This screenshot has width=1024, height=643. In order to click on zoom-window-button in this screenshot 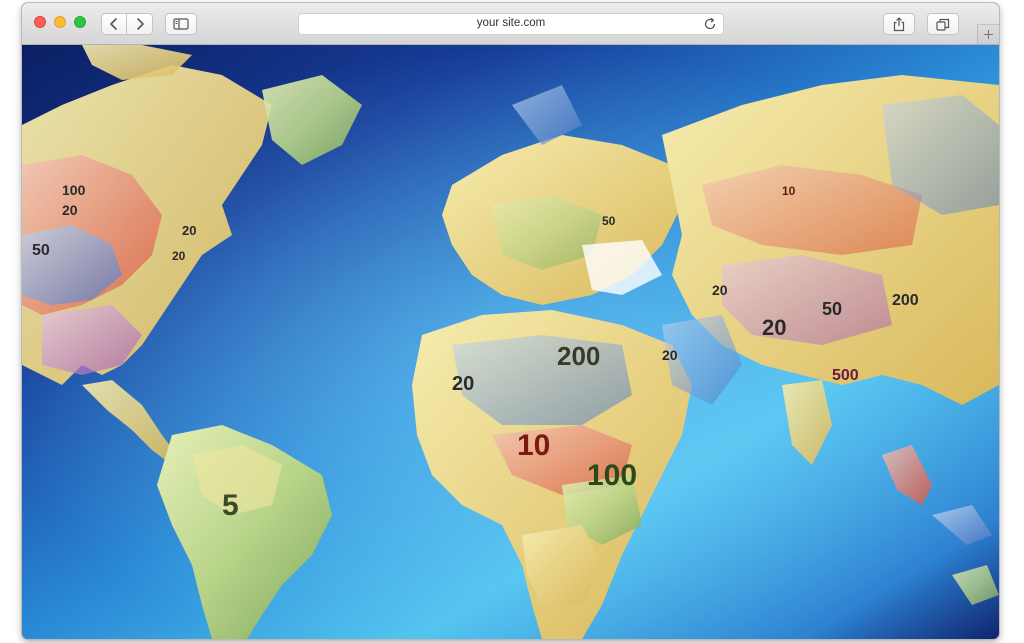, I will do `click(80, 22)`.